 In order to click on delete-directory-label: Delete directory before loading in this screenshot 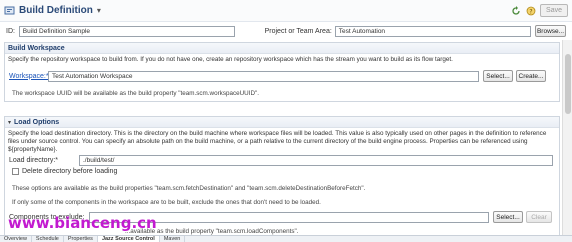, I will do `click(70, 171)`.